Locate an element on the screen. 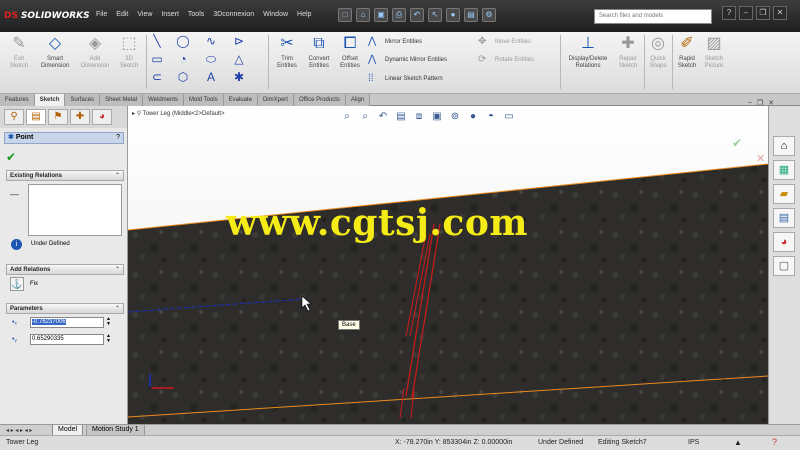 The width and height of the screenshot is (800, 450). mirror-entities-button: ⋀ Mirror Entities is located at coordinates (395, 42).